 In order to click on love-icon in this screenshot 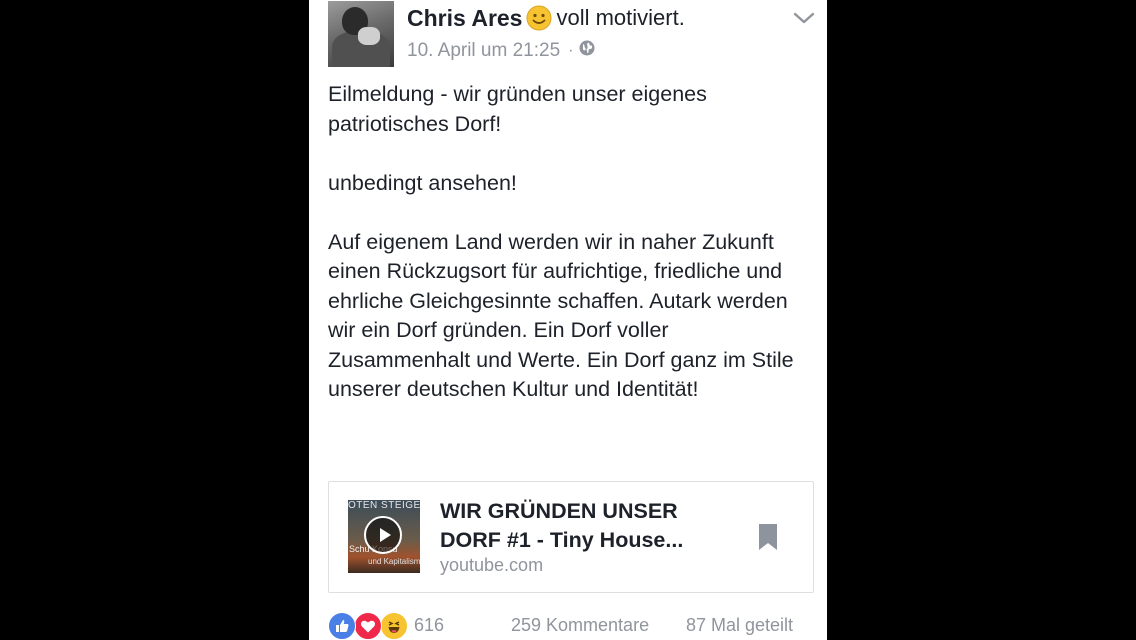, I will do `click(368, 626)`.